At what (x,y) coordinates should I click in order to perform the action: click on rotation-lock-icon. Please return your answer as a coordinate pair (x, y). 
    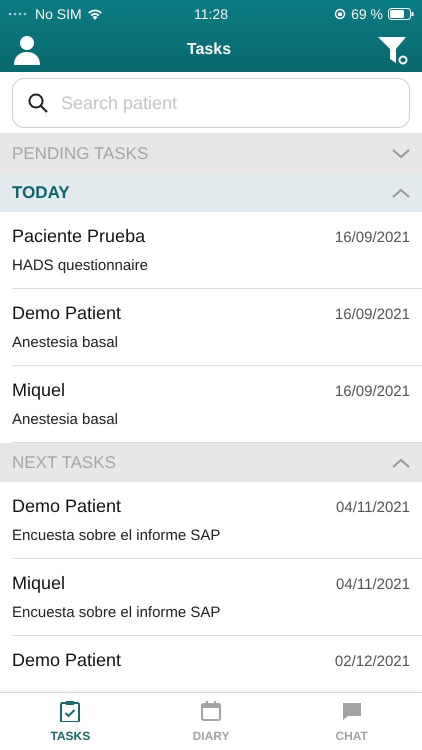
    Looking at the image, I should click on (340, 14).